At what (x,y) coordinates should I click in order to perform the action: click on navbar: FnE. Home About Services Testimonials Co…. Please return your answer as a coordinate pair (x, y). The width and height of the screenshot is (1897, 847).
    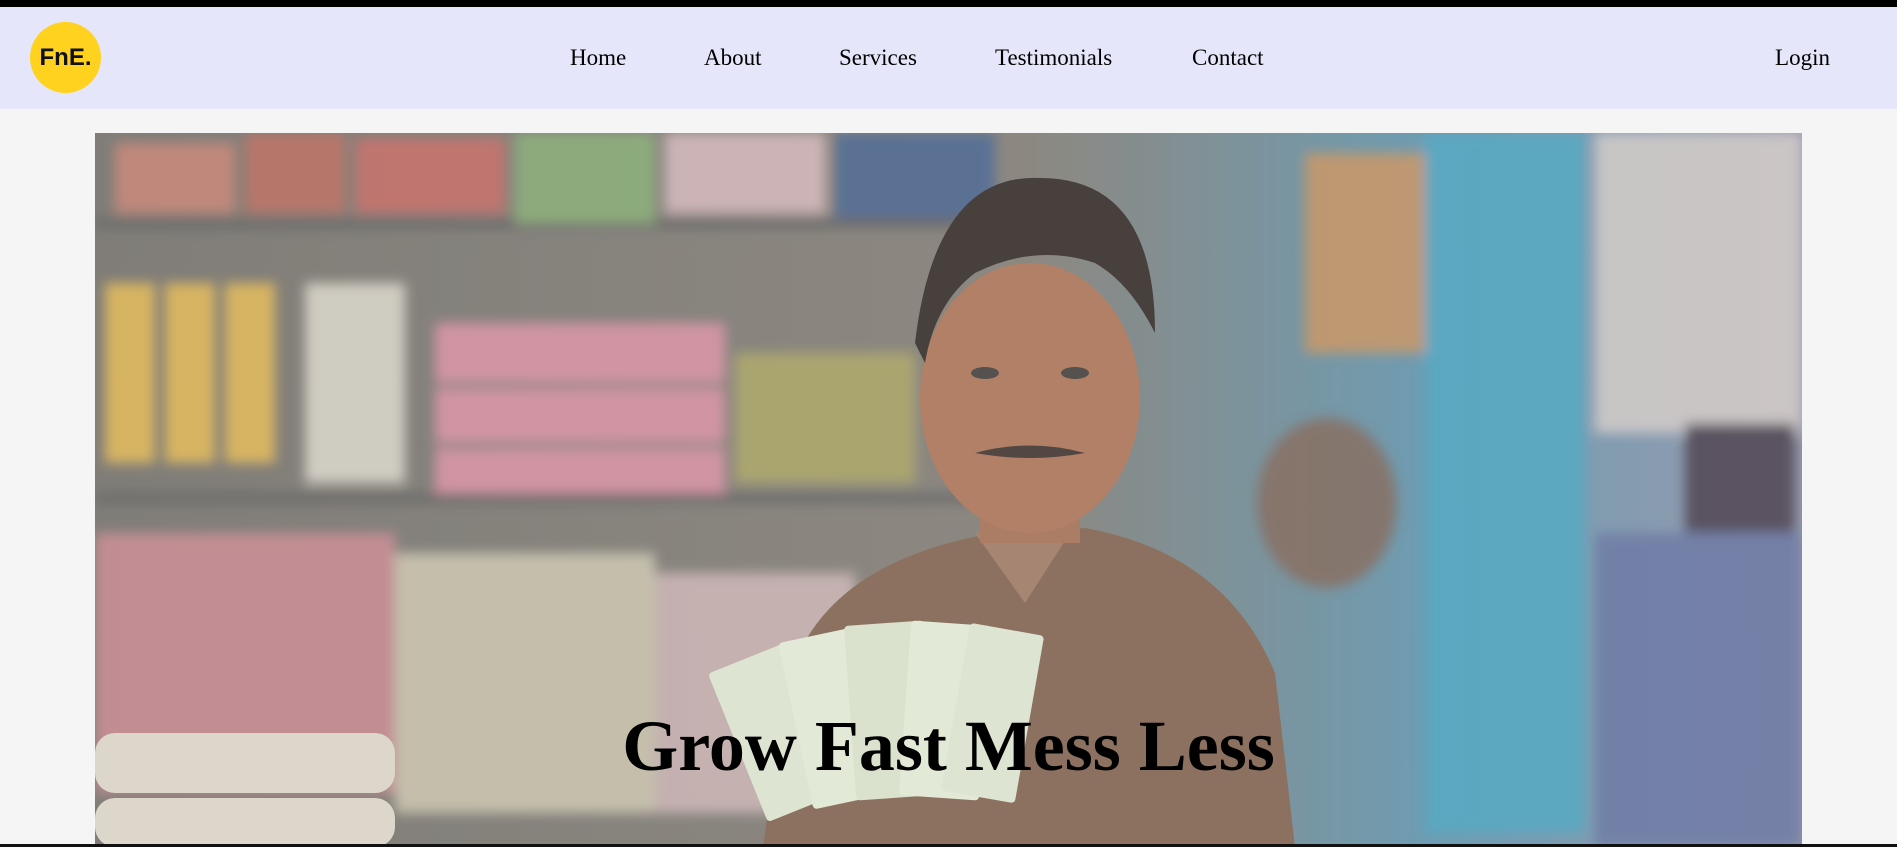
    Looking at the image, I should click on (948, 58).